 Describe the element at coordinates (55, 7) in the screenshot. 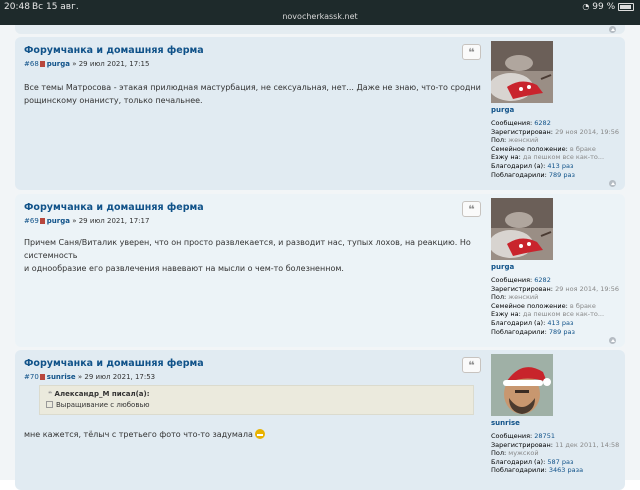

I see `status-date: Вс 15 авг.` at that location.